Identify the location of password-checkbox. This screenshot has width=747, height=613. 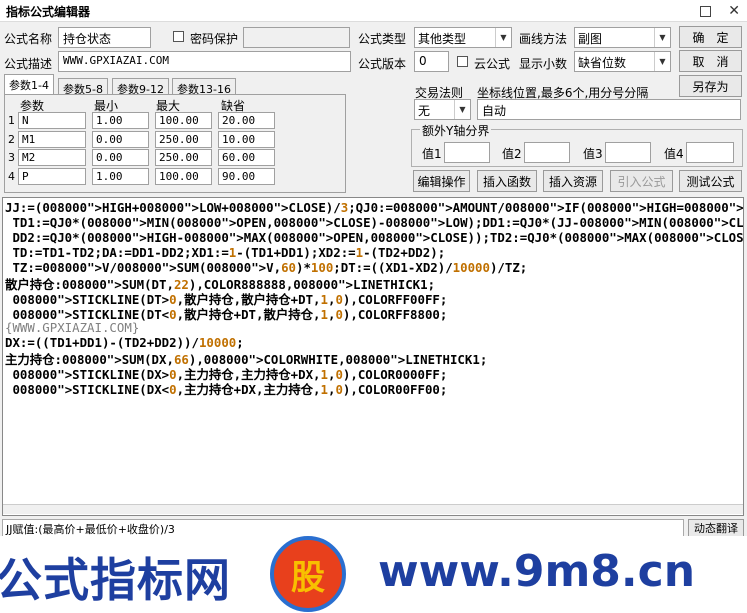
(178, 36).